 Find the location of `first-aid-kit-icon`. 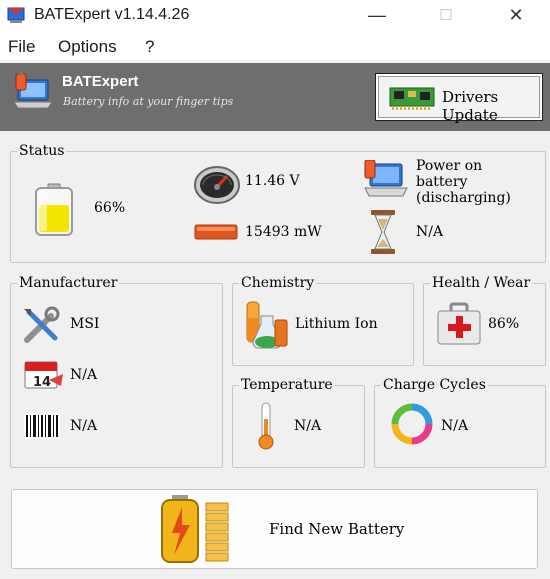

first-aid-kit-icon is located at coordinates (459, 323).